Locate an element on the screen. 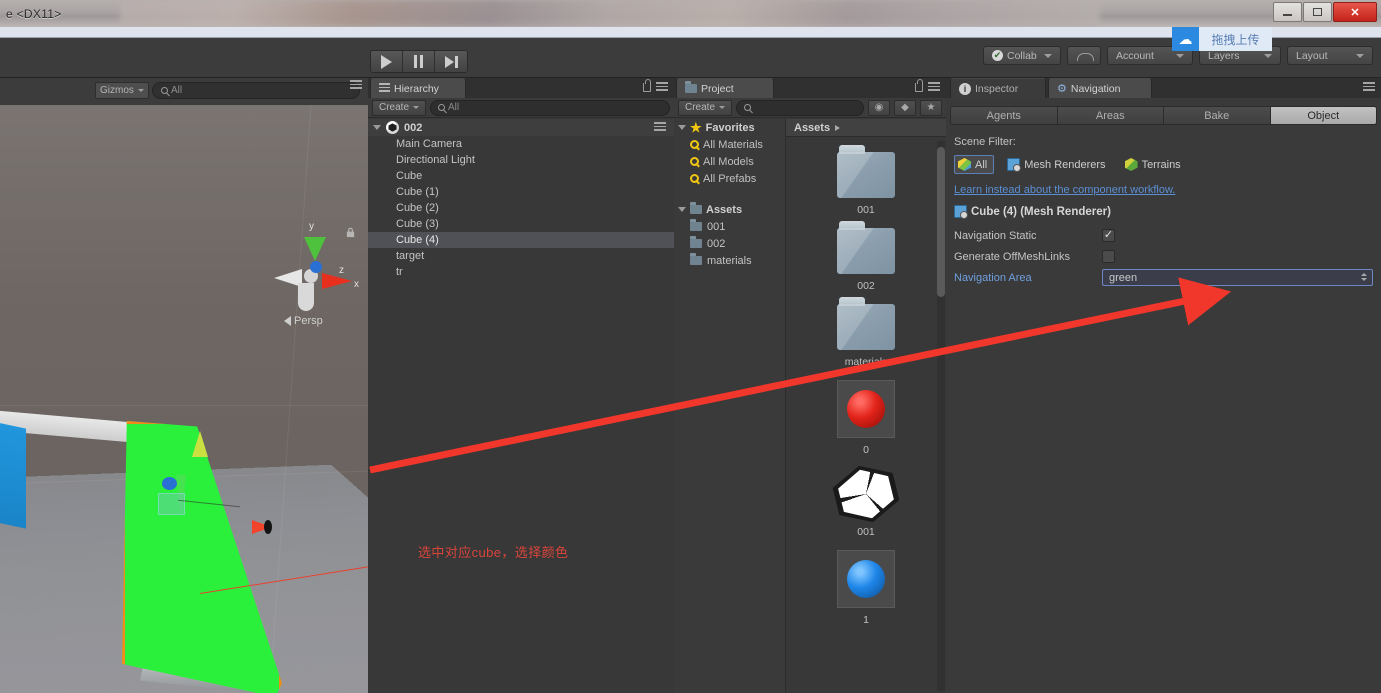 The height and width of the screenshot is (693, 1381). hierarchy-create-button: Create is located at coordinates (399, 107).